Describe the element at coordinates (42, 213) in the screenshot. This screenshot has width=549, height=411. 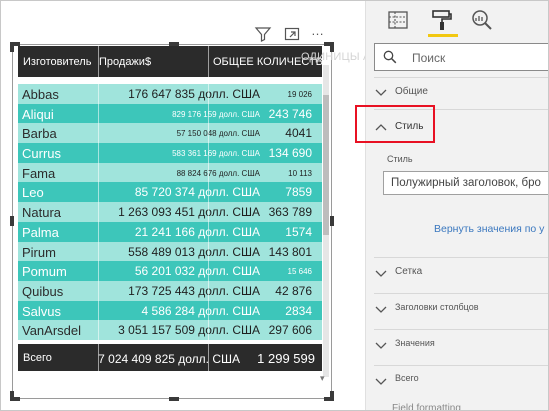
I see `row-manufacturer: Natura` at that location.